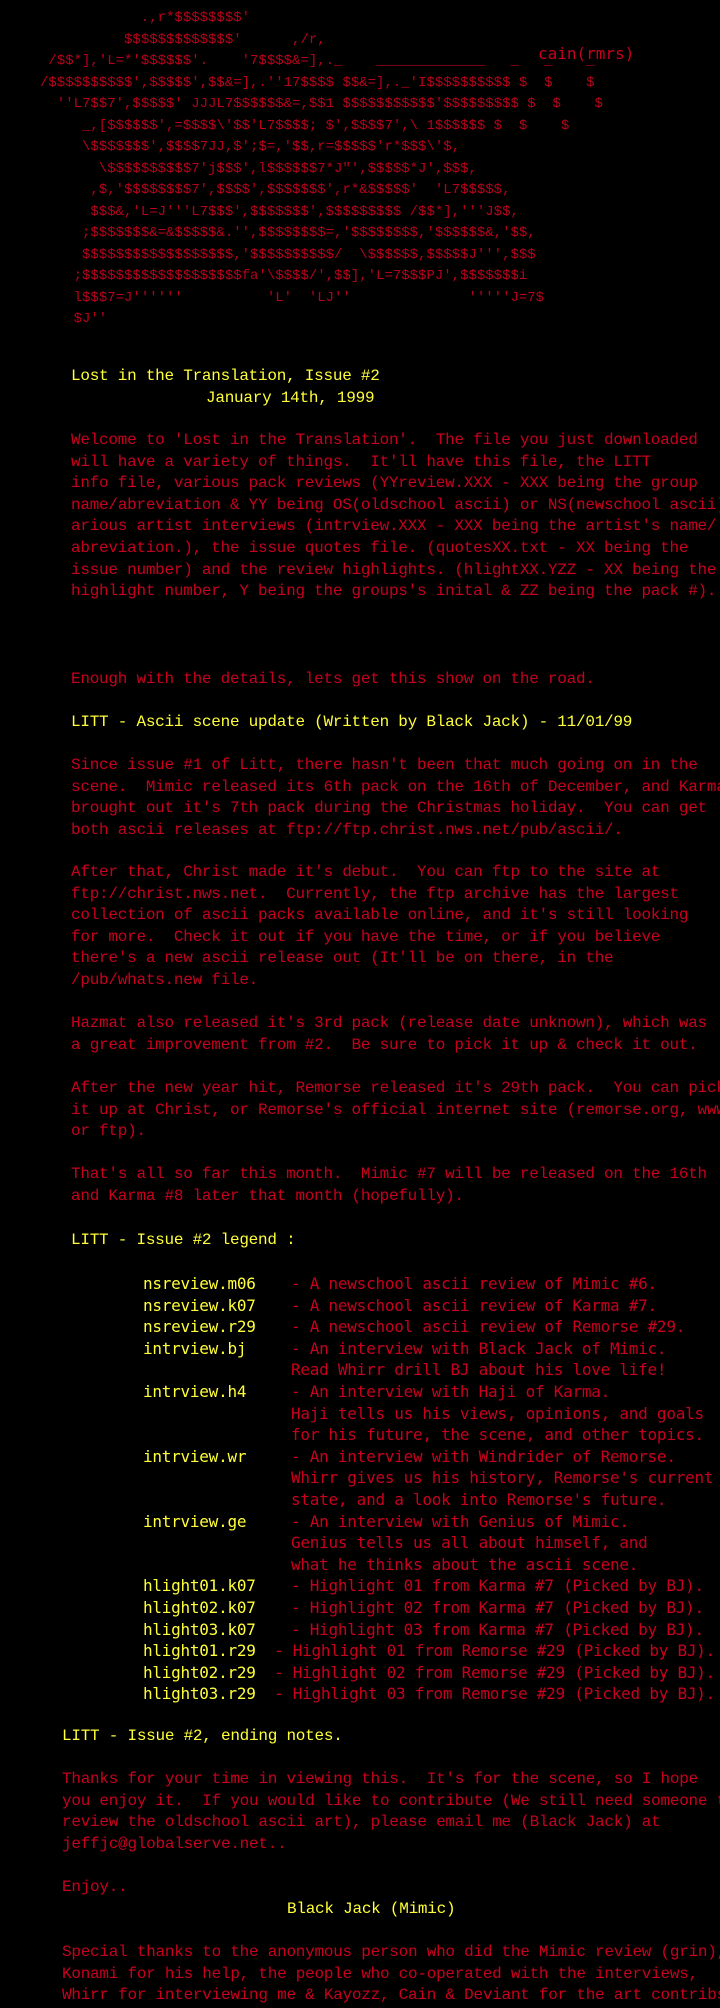 The width and height of the screenshot is (720, 2008). I want to click on legend-filename: hlight03.k07, so click(199, 1629).